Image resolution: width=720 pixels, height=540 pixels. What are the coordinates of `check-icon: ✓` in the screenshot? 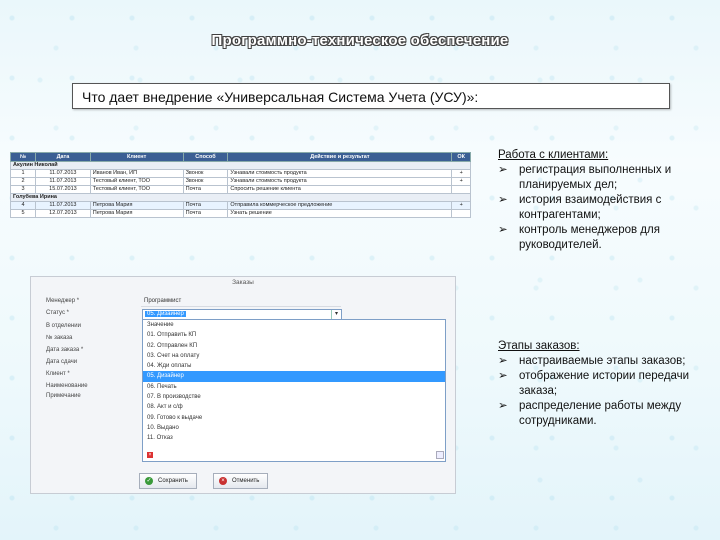 It's located at (149, 481).